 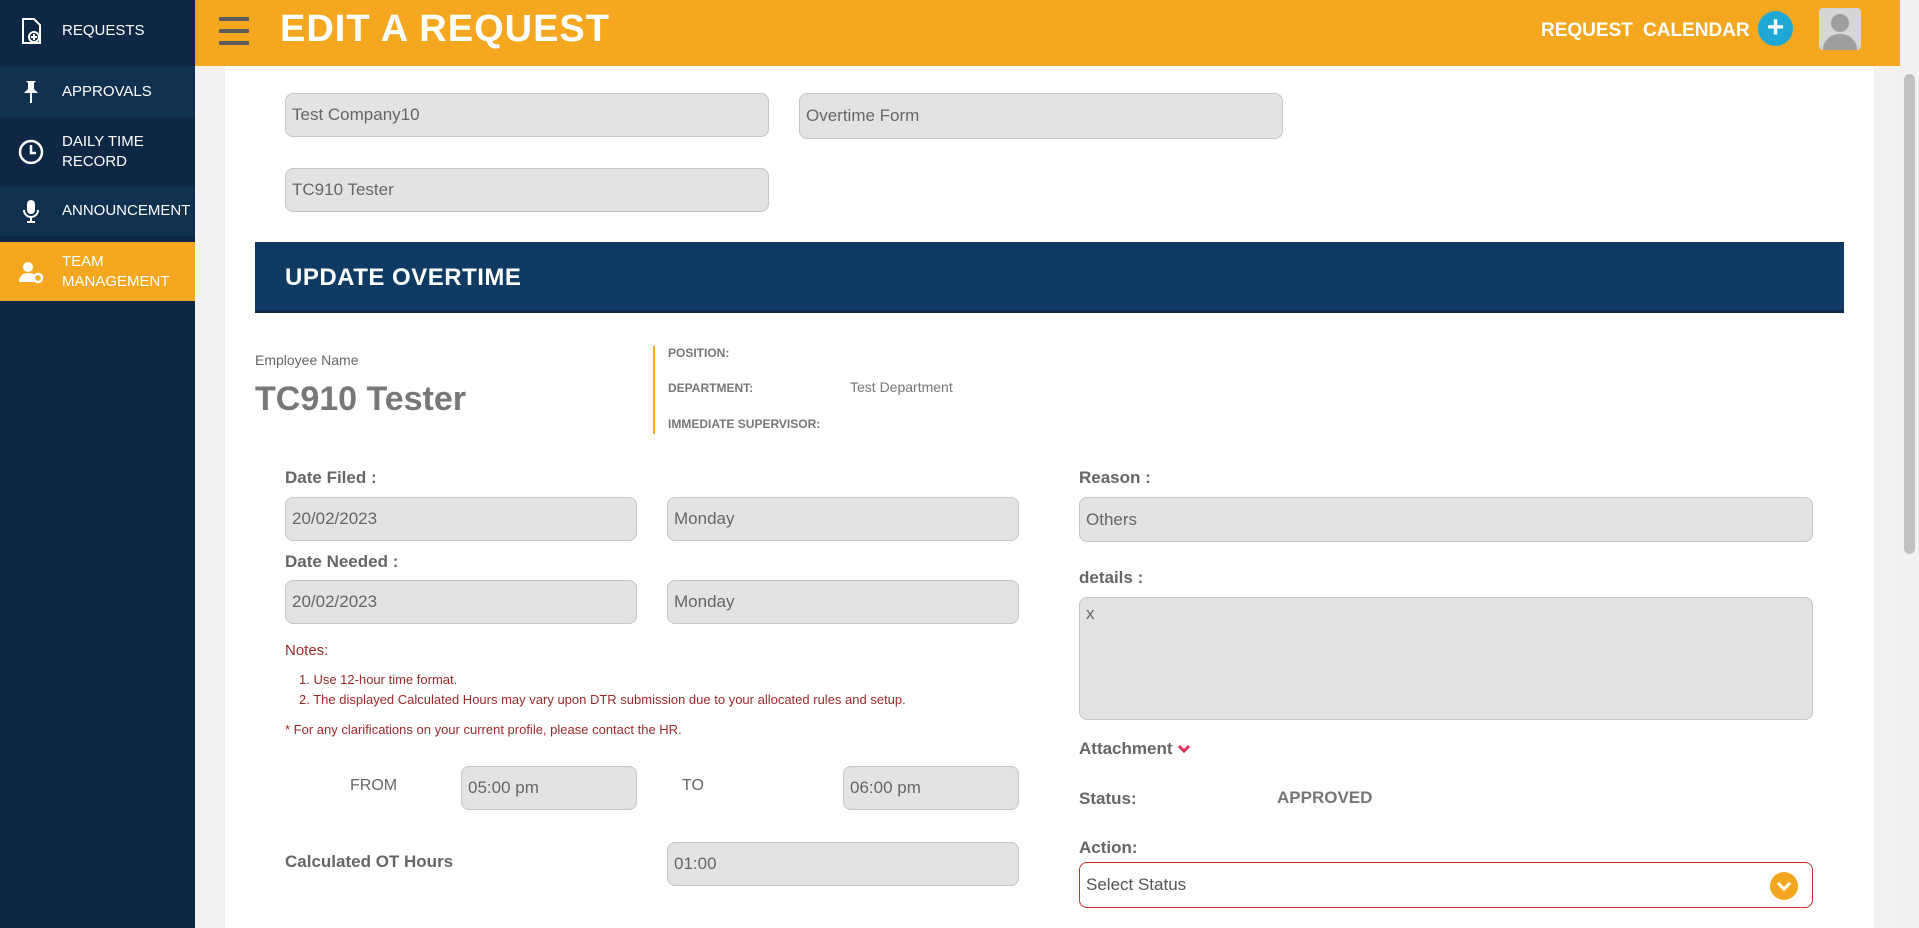 What do you see at coordinates (361, 399) in the screenshot?
I see `employee-name: TC910 Tester` at bounding box center [361, 399].